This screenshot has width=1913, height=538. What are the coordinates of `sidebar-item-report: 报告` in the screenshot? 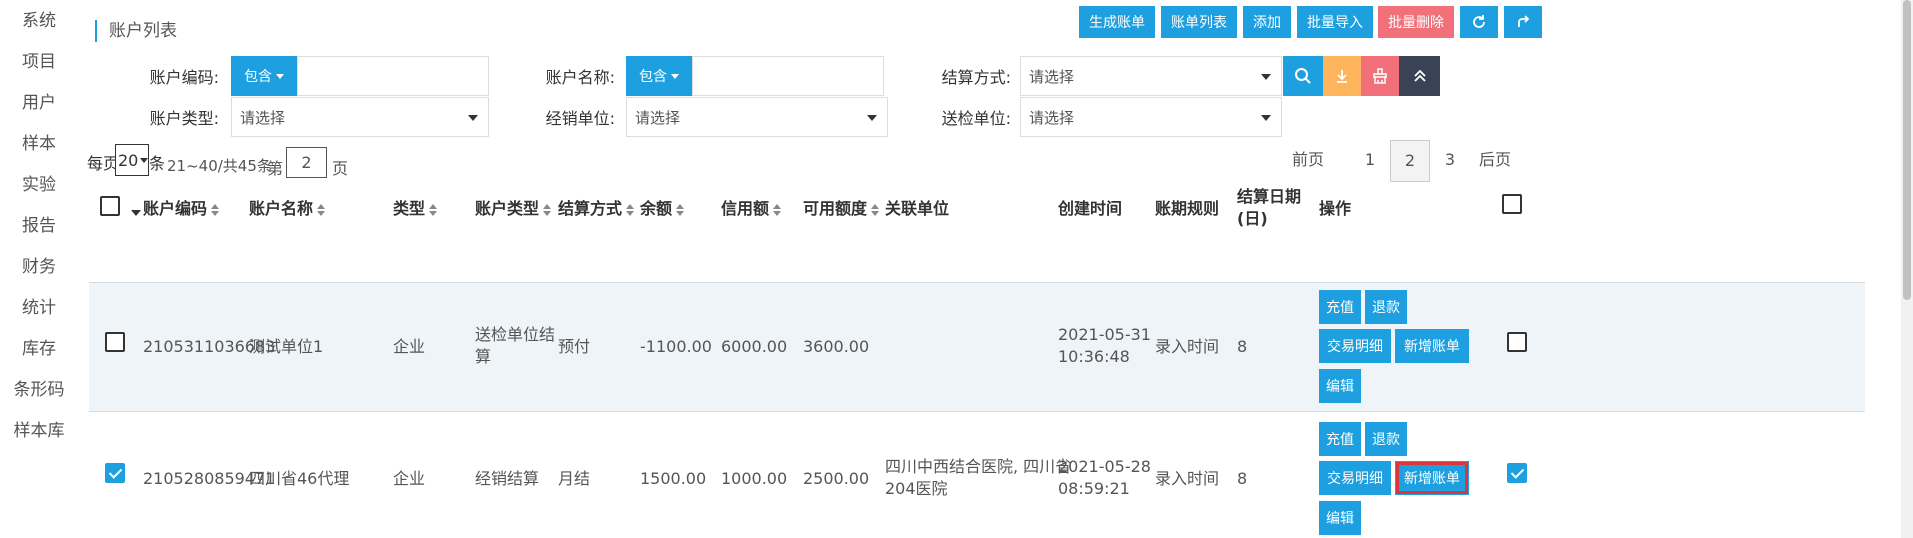 It's located at (39, 226).